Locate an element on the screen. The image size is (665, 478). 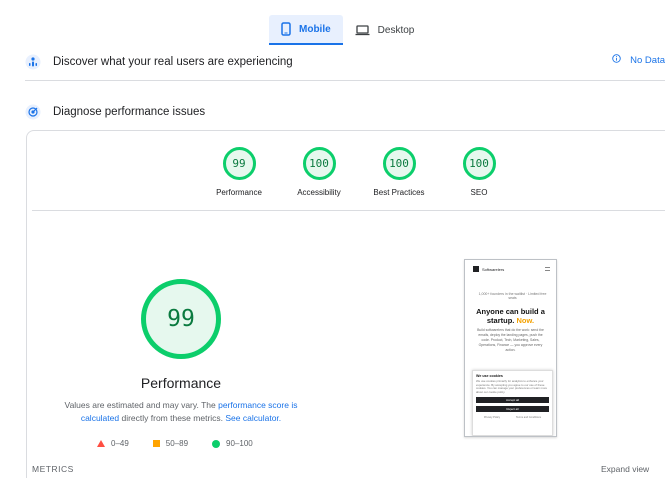
score-legend: 0–49 50–89 90–100 is located at coordinates (187, 443).